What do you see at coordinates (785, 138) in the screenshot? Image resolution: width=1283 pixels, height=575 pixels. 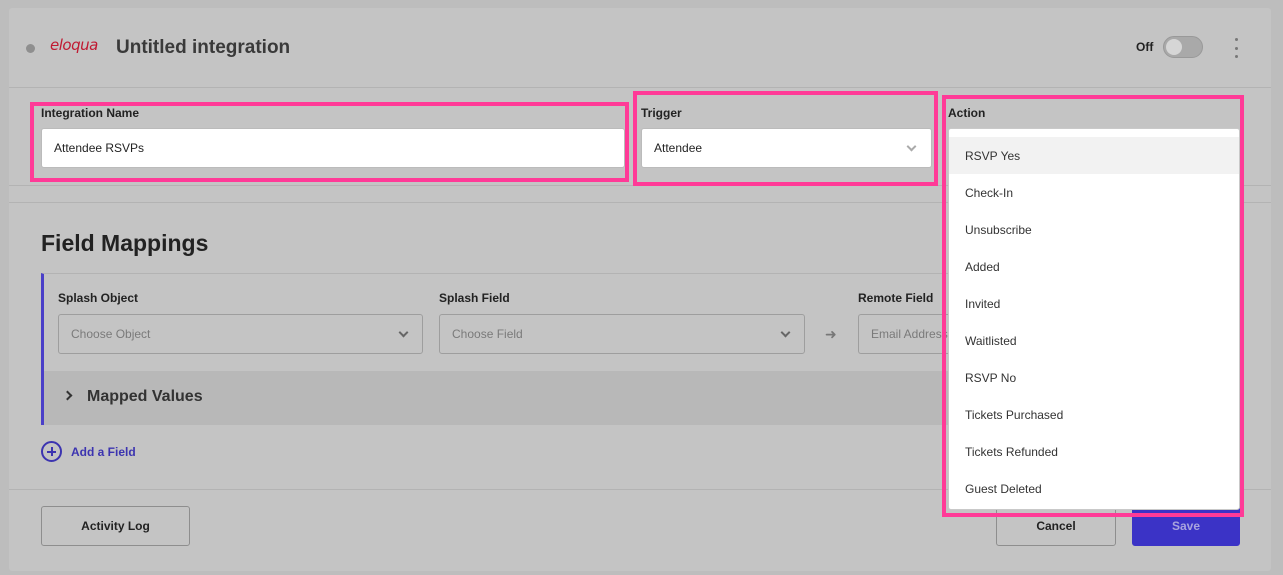 I see `highlight-trigger` at bounding box center [785, 138].